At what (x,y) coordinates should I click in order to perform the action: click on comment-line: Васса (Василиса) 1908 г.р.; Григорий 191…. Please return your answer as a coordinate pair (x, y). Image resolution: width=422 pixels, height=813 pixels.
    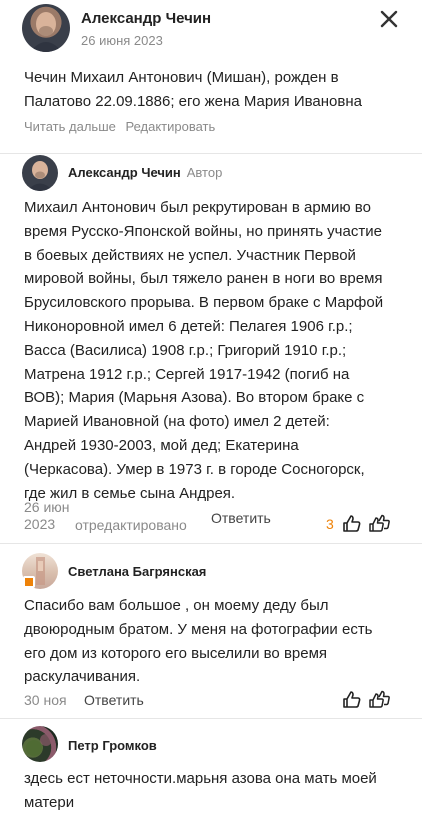
    Looking at the image, I should click on (185, 350).